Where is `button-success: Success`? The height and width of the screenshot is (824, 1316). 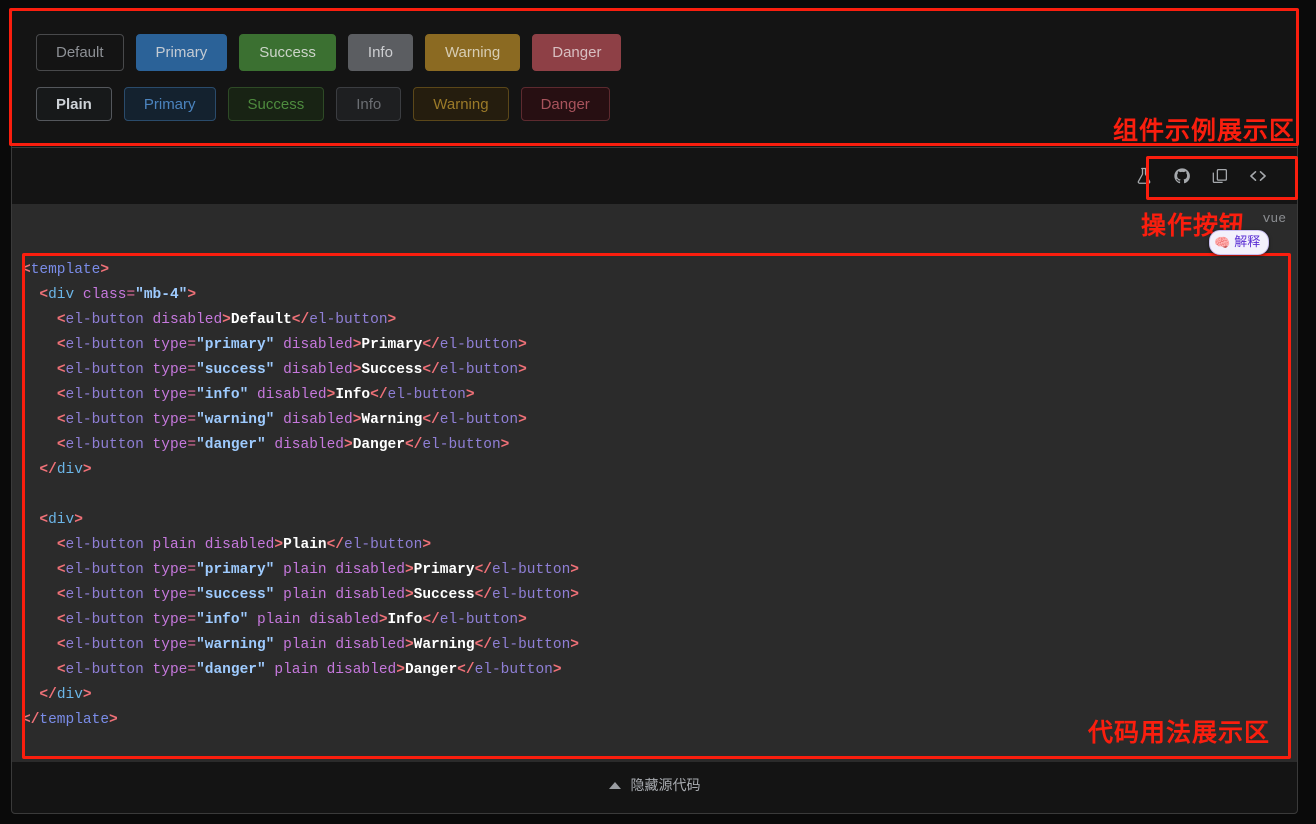 button-success: Success is located at coordinates (287, 52).